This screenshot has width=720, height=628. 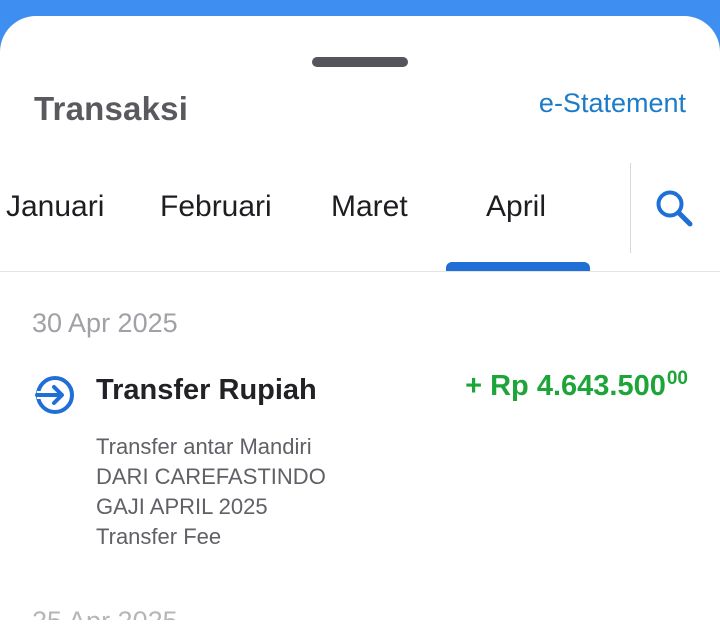 What do you see at coordinates (216, 207) in the screenshot?
I see `tab-februari: Februari` at bounding box center [216, 207].